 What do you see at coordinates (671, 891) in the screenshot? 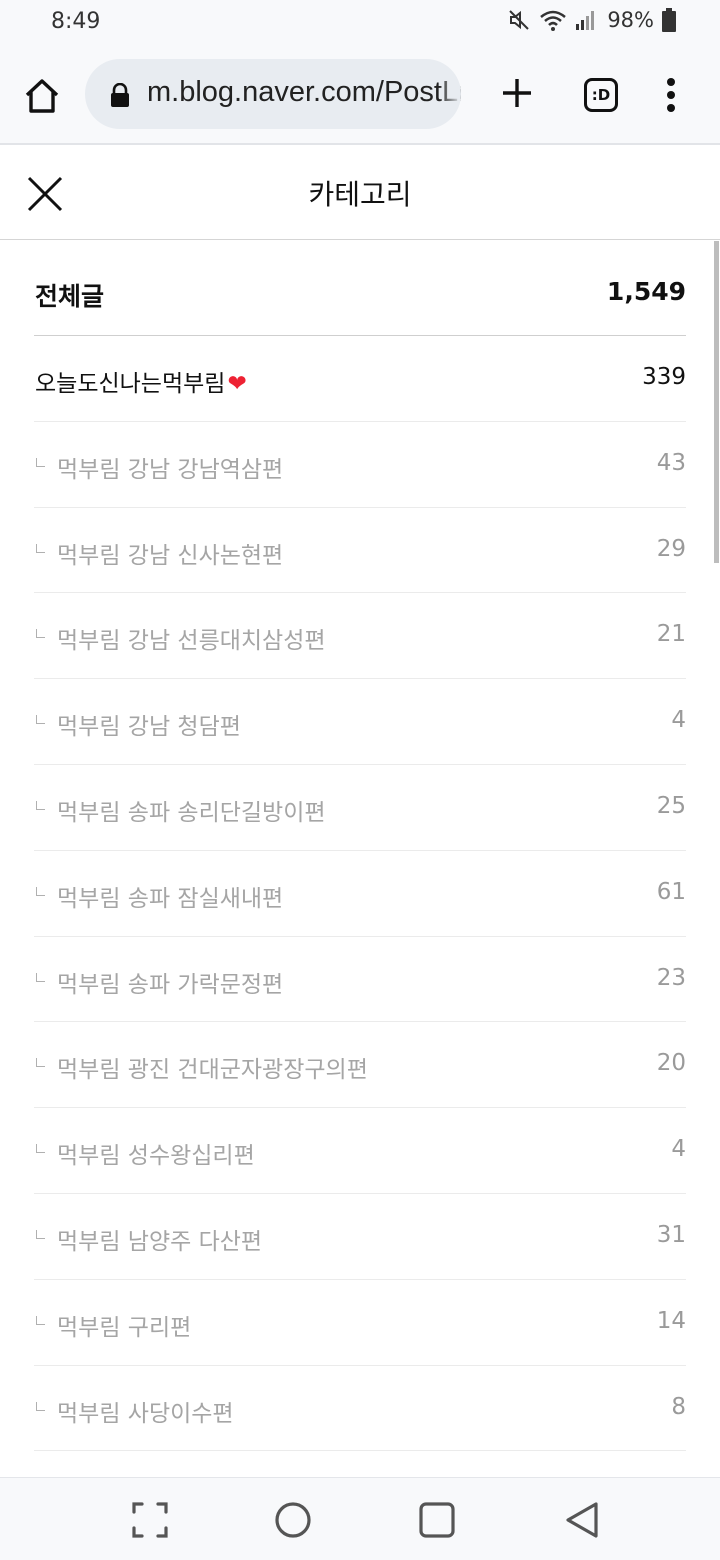
I see `subcategory-count: 61` at bounding box center [671, 891].